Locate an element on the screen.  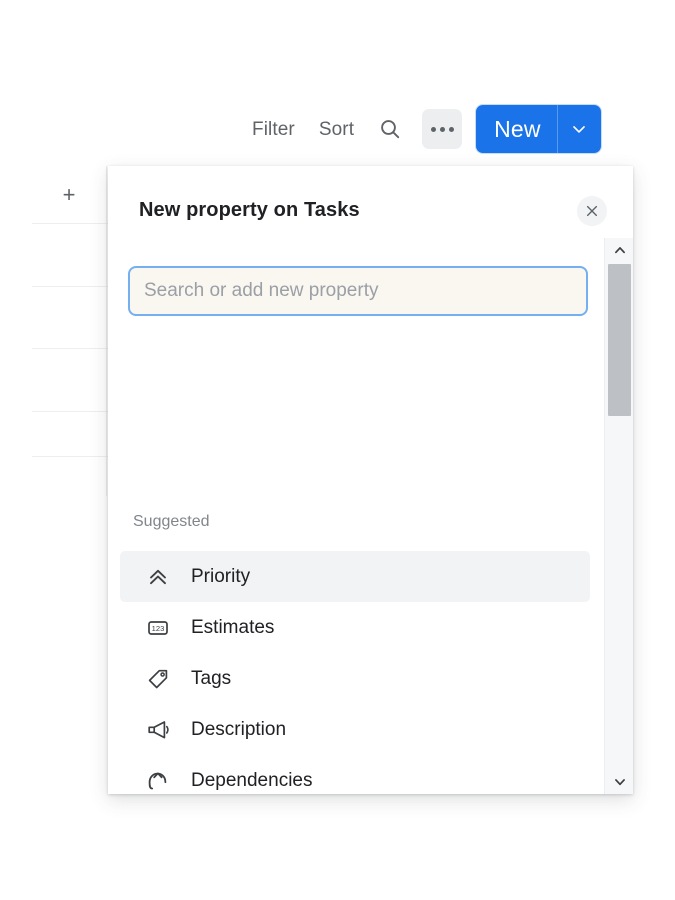
close-button is located at coordinates (592, 211).